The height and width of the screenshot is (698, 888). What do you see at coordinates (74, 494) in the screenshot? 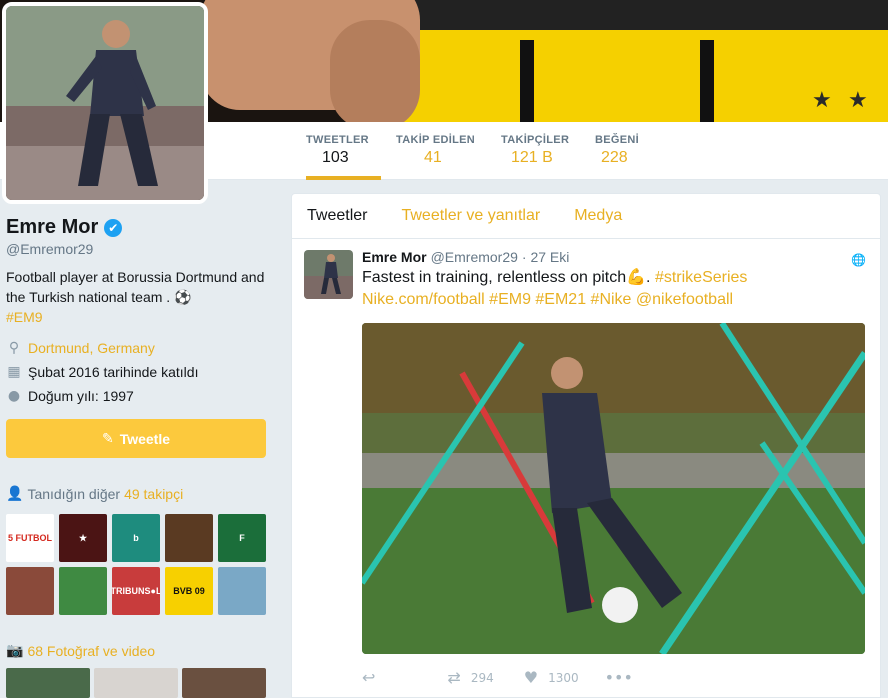
I see `followers-you-know-prefix: Tanıdığın diğer` at bounding box center [74, 494].